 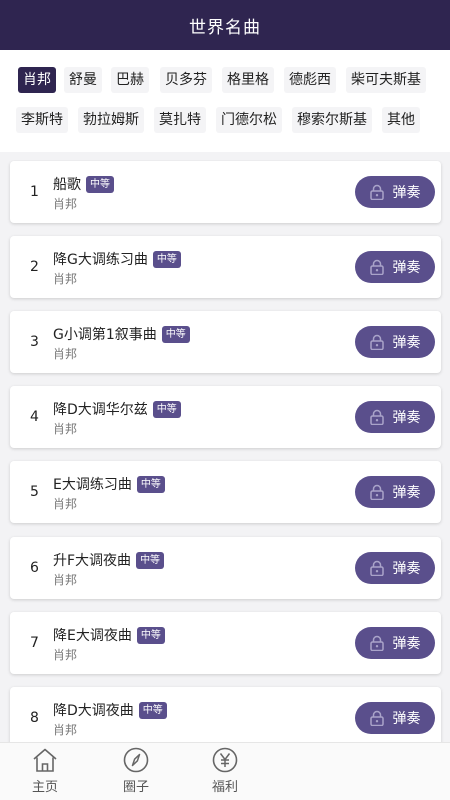 I want to click on piece-title-row: 降D大调夜曲 中等, so click(x=110, y=710).